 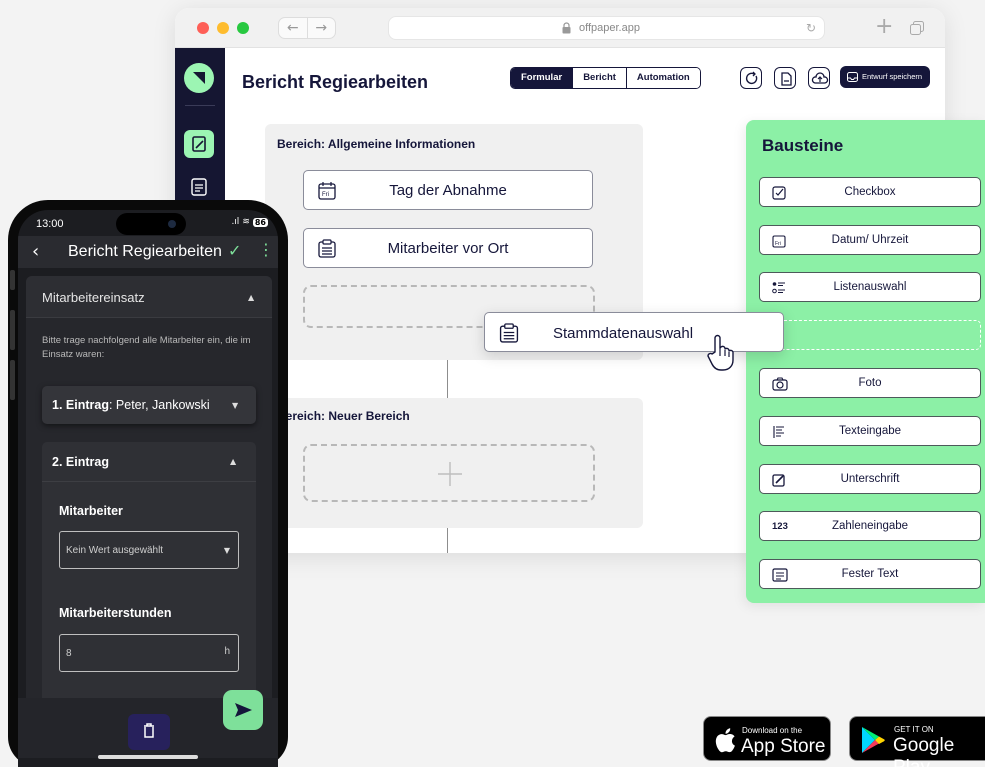 I want to click on input-value: 8, so click(x=69, y=653).